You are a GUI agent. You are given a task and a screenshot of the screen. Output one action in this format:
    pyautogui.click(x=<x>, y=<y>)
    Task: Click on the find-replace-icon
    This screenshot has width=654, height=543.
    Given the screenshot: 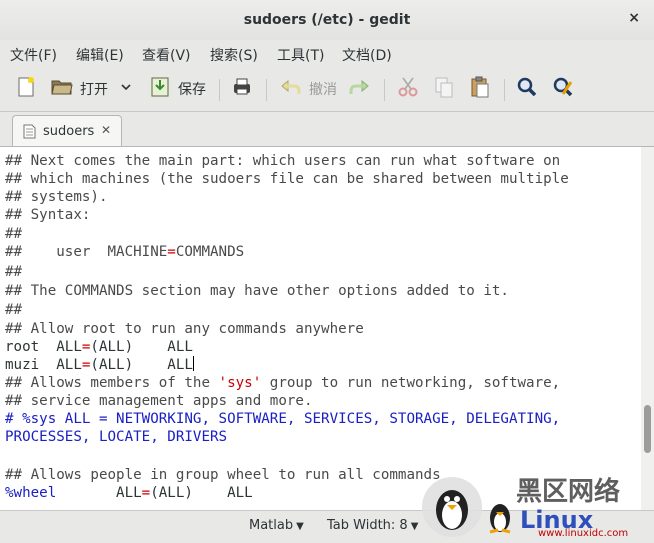 What is the action you would take?
    pyautogui.click(x=563, y=89)
    